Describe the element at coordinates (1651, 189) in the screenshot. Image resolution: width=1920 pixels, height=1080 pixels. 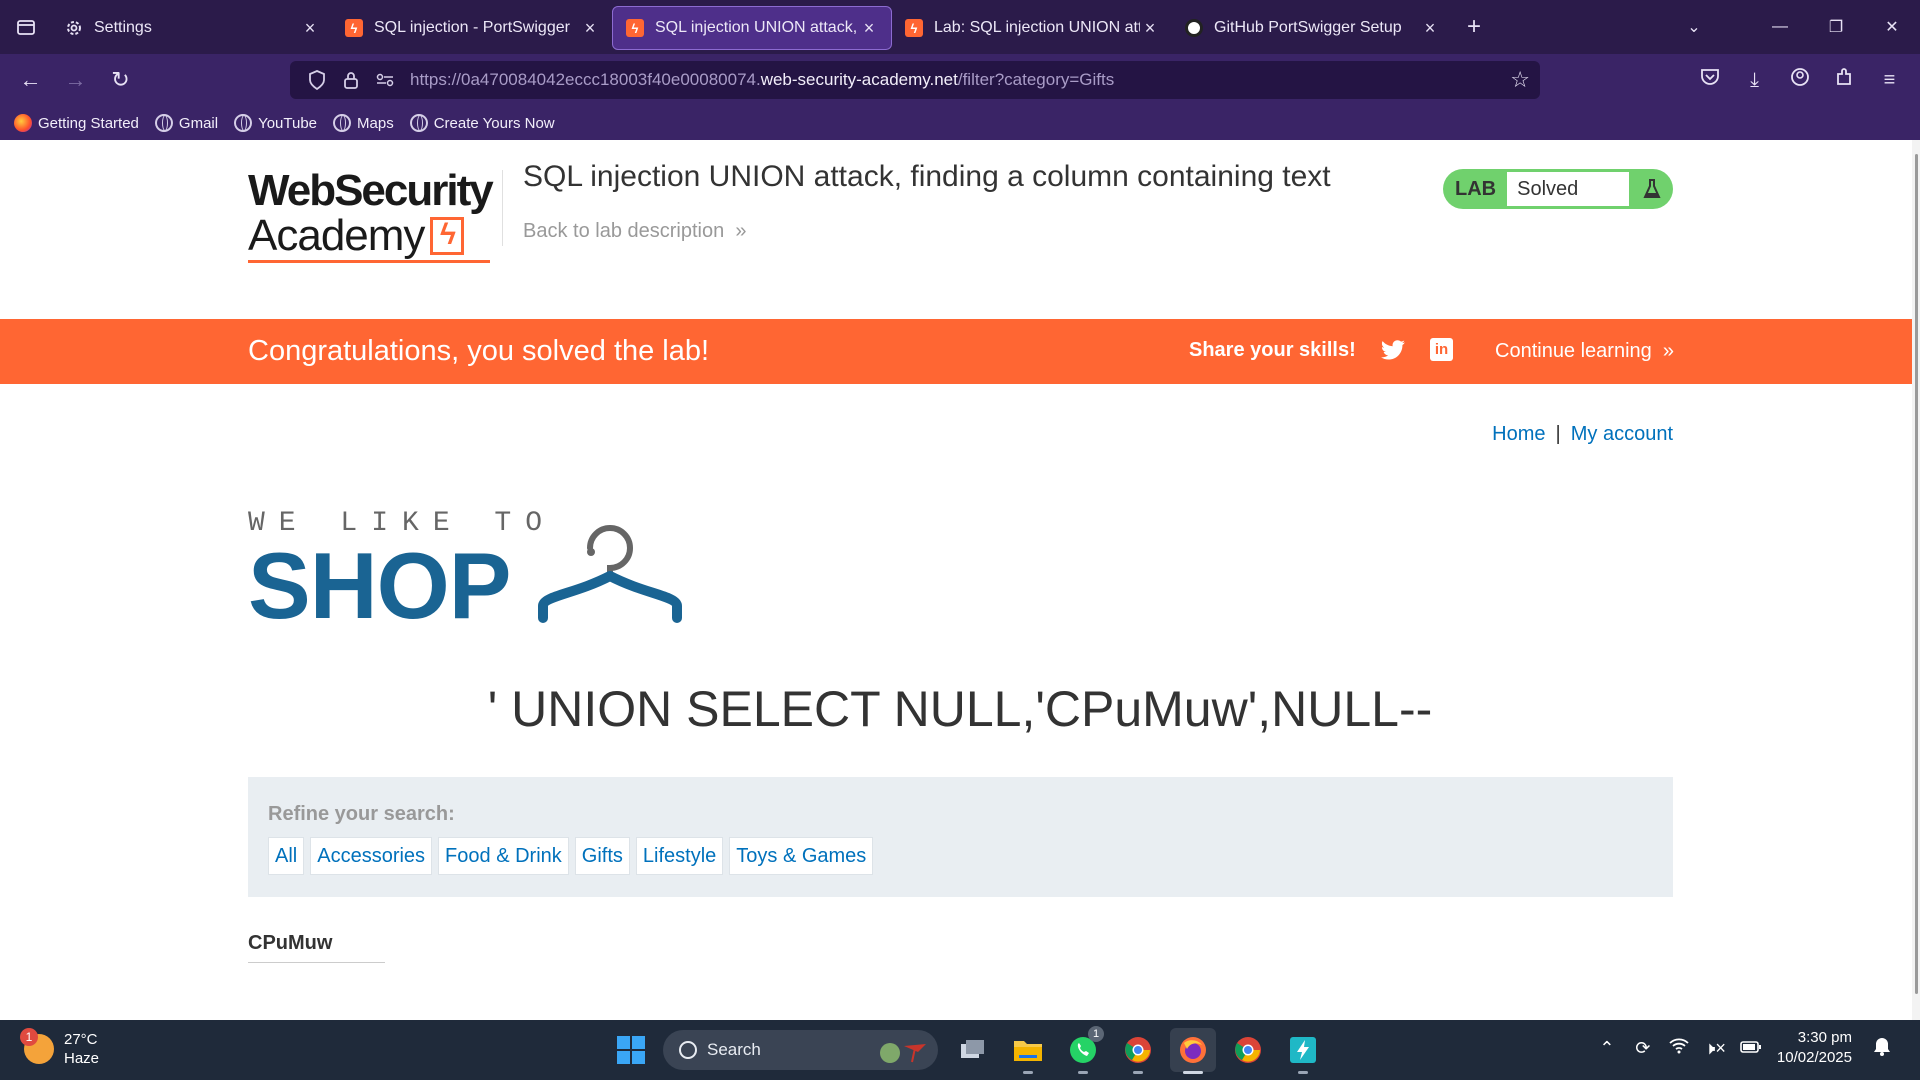
I see `flask-icon` at that location.